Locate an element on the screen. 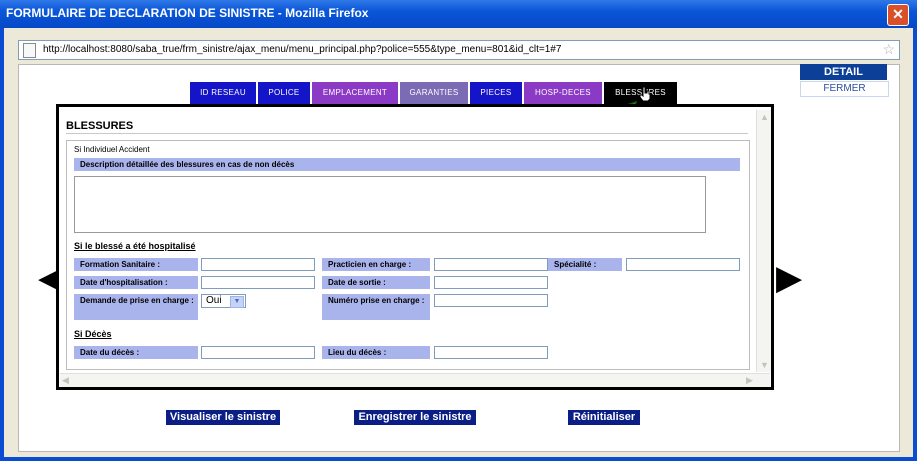  demande-label: Demande de prise en charge : is located at coordinates (136, 307).